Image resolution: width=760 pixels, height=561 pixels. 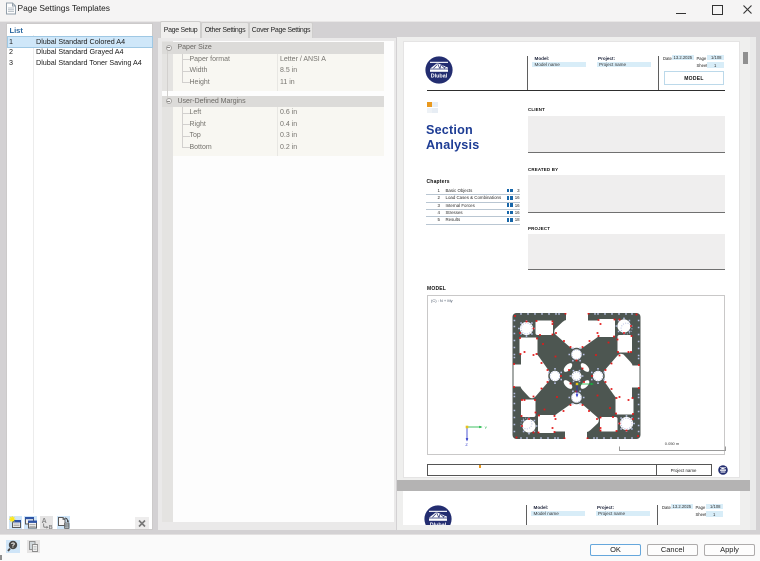 What do you see at coordinates (44, 521) in the screenshot?
I see `svg-text: A` at bounding box center [44, 521].